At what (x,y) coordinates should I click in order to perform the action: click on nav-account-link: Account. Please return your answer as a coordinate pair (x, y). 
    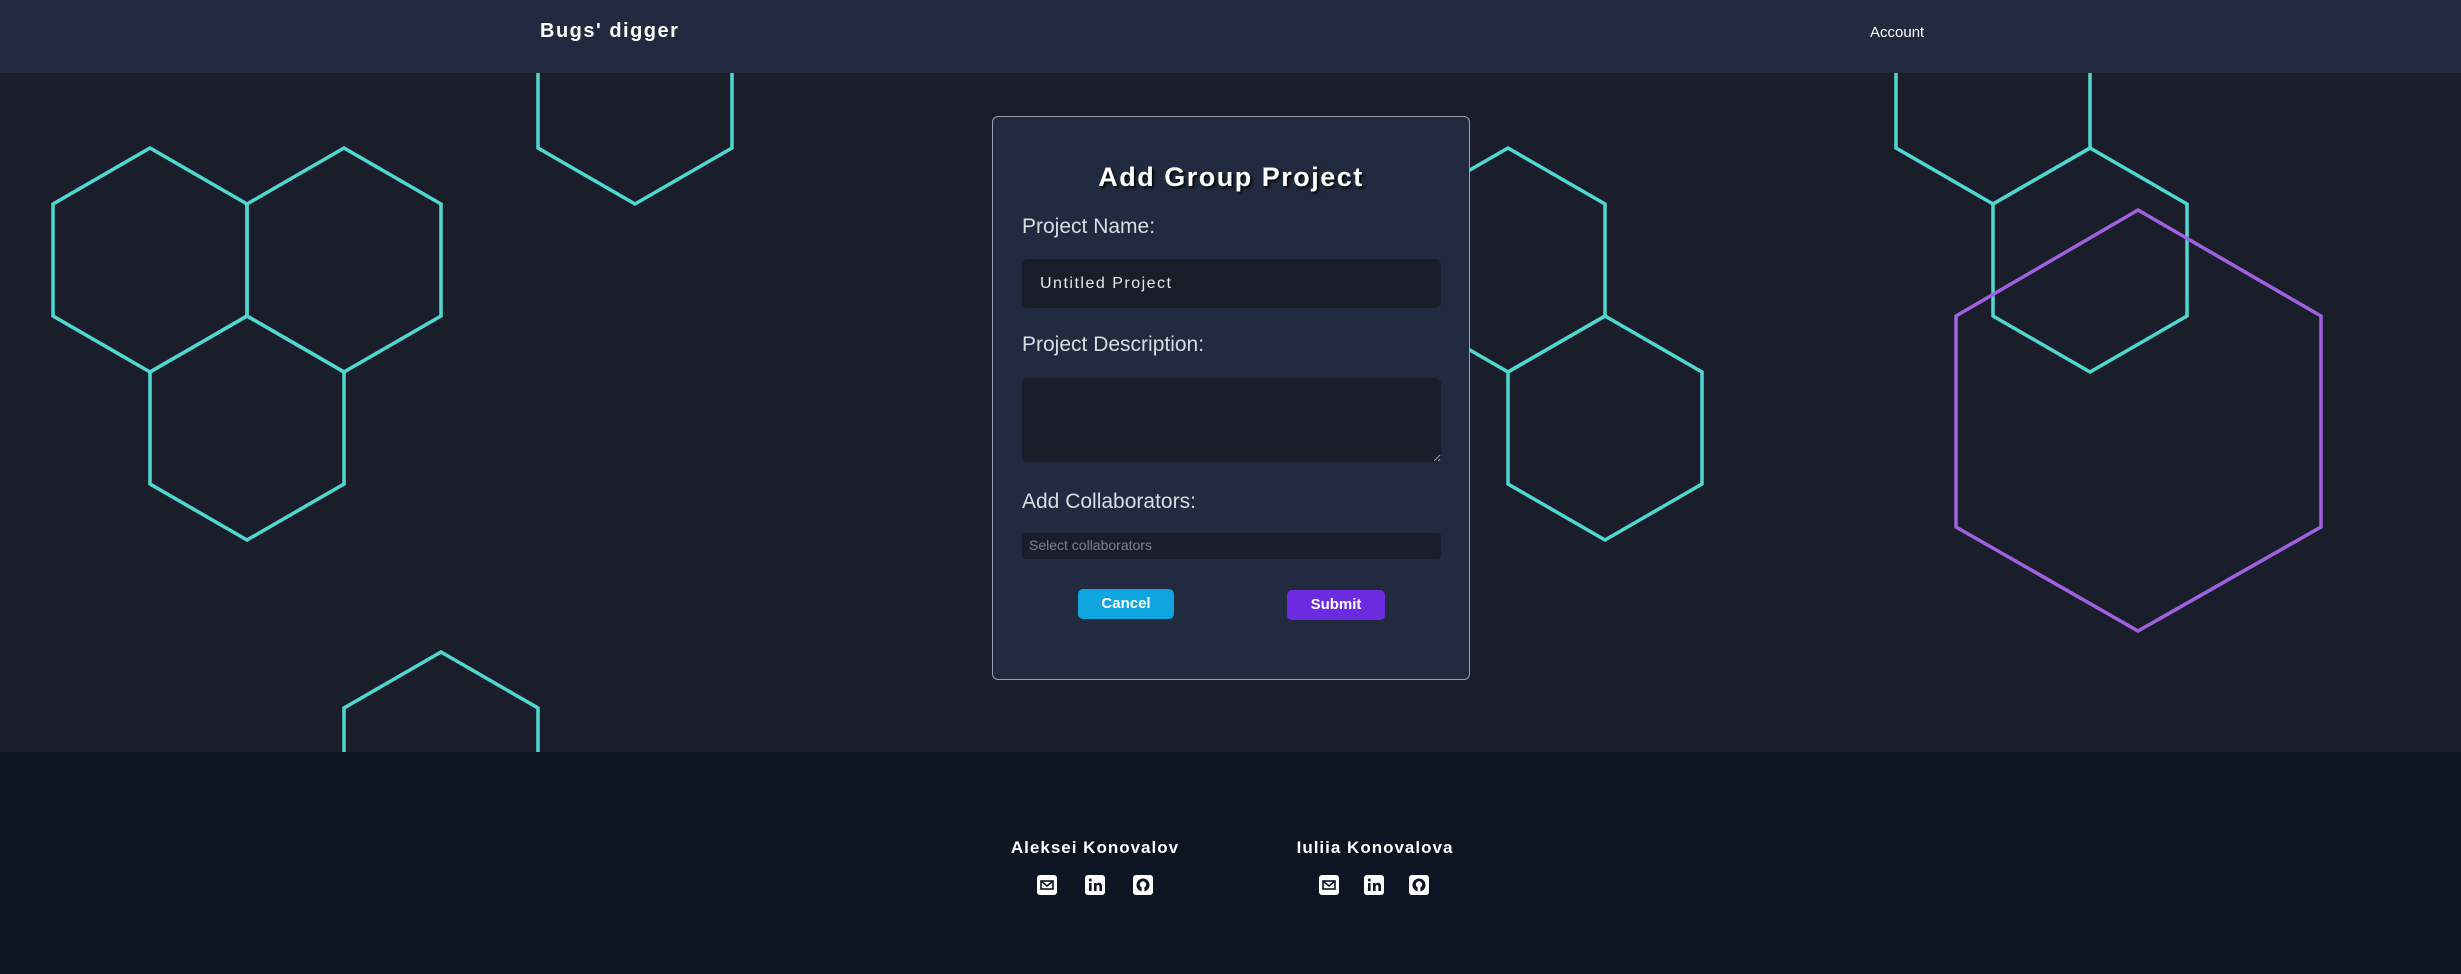
    Looking at the image, I should click on (1897, 32).